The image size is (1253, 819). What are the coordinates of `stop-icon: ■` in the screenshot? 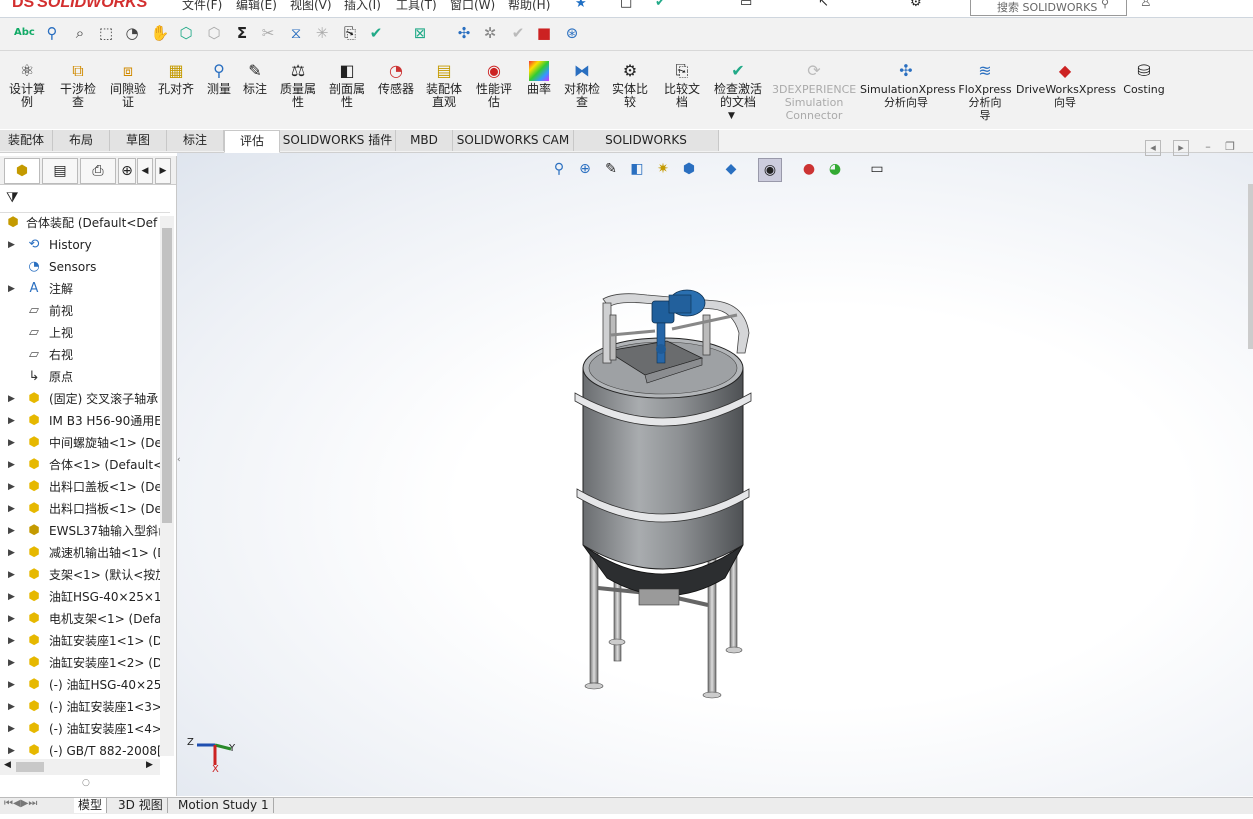 It's located at (544, 33).